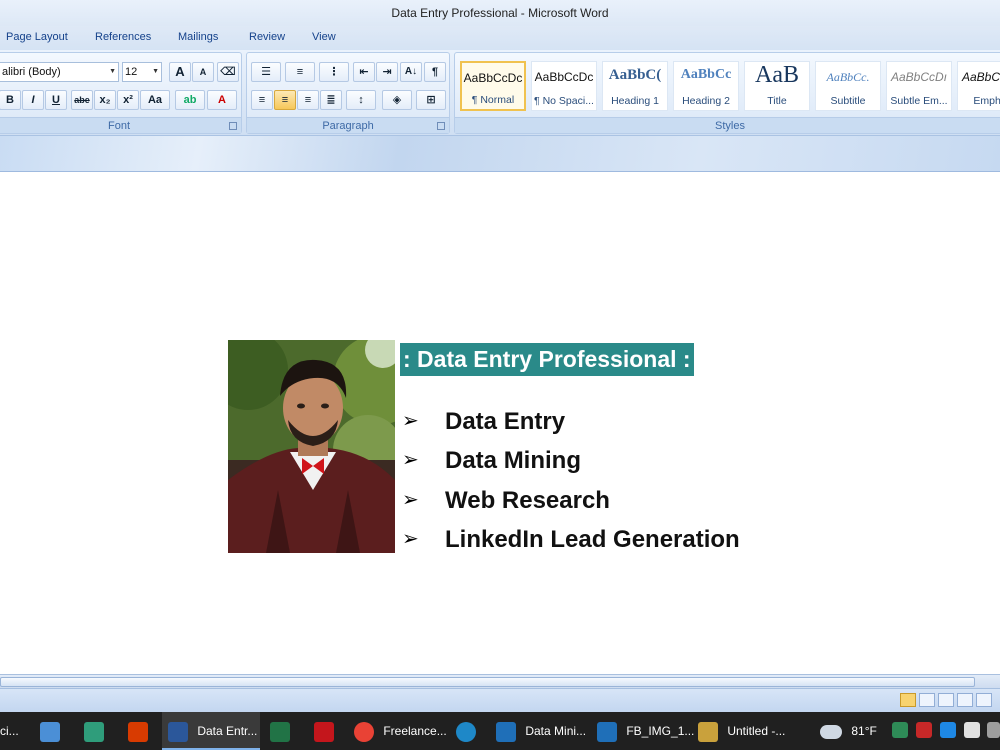 Image resolution: width=1000 pixels, height=750 pixels. I want to click on subscript-button: x₂, so click(105, 100).